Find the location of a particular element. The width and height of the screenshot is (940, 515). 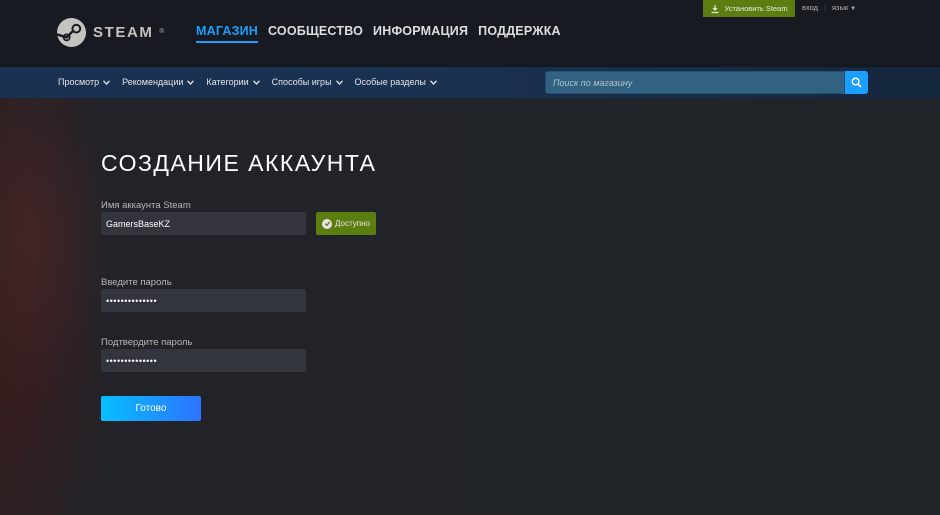

language-dropdown: язык ▼ is located at coordinates (844, 7).